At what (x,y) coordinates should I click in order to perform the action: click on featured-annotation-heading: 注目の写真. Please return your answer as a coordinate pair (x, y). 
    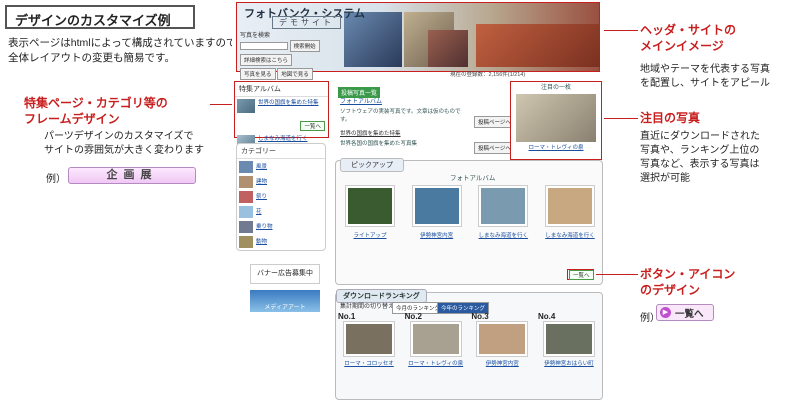
    Looking at the image, I should click on (670, 118).